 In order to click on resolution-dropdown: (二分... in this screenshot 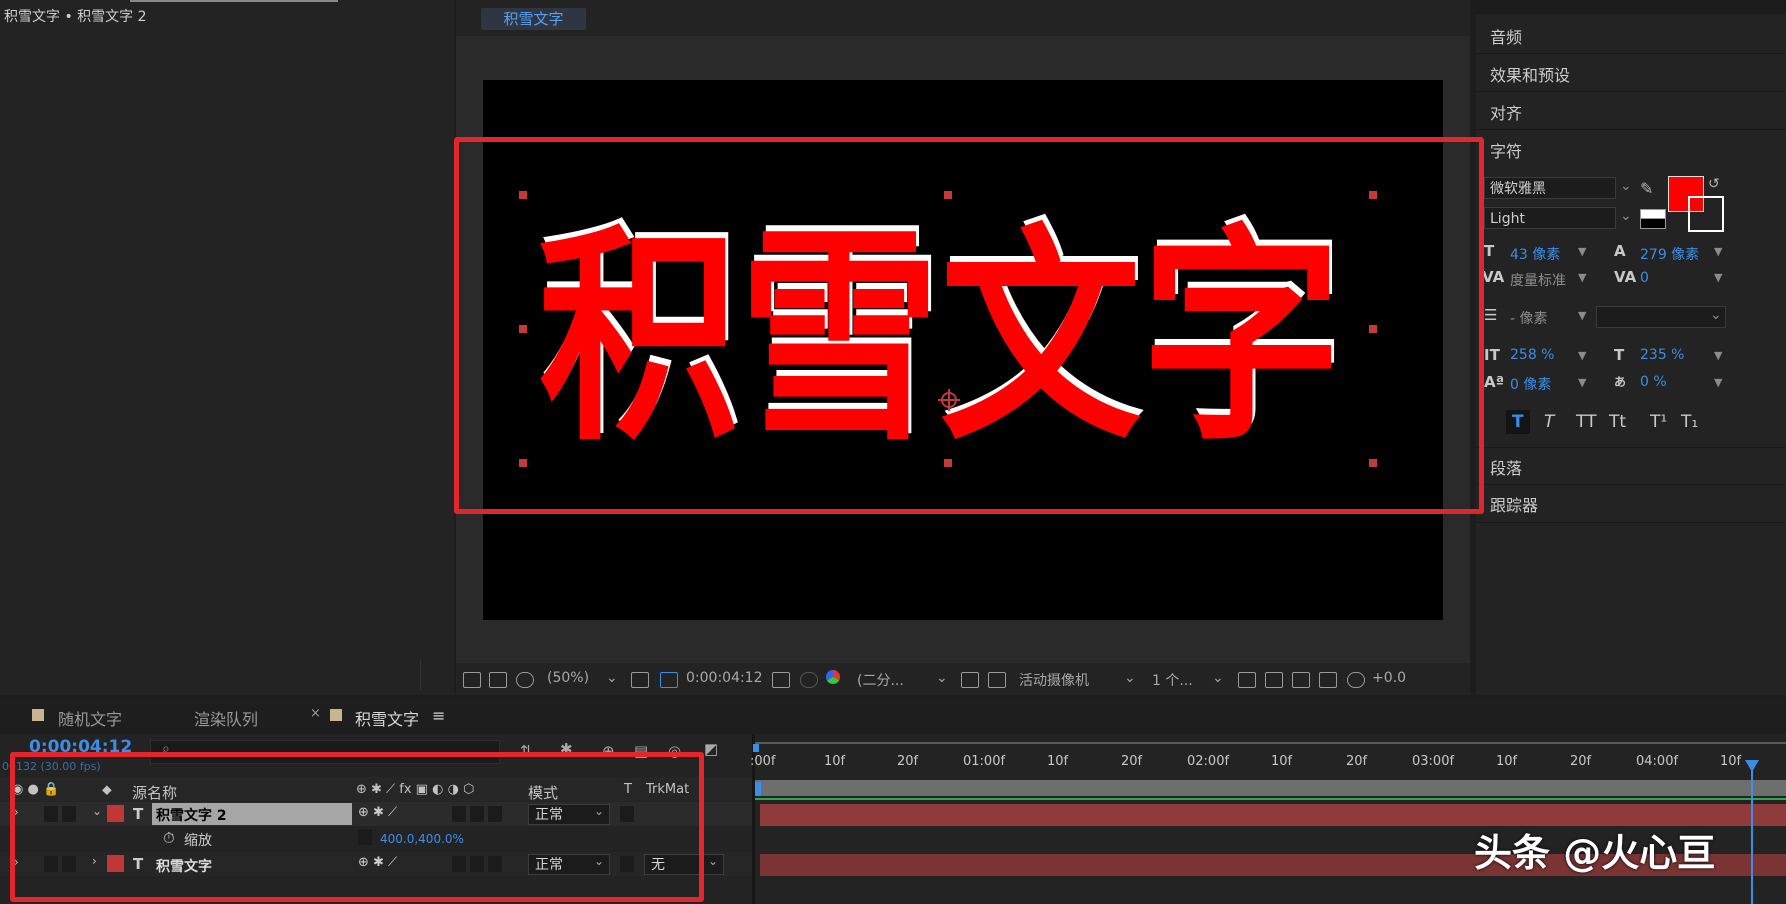, I will do `click(880, 680)`.